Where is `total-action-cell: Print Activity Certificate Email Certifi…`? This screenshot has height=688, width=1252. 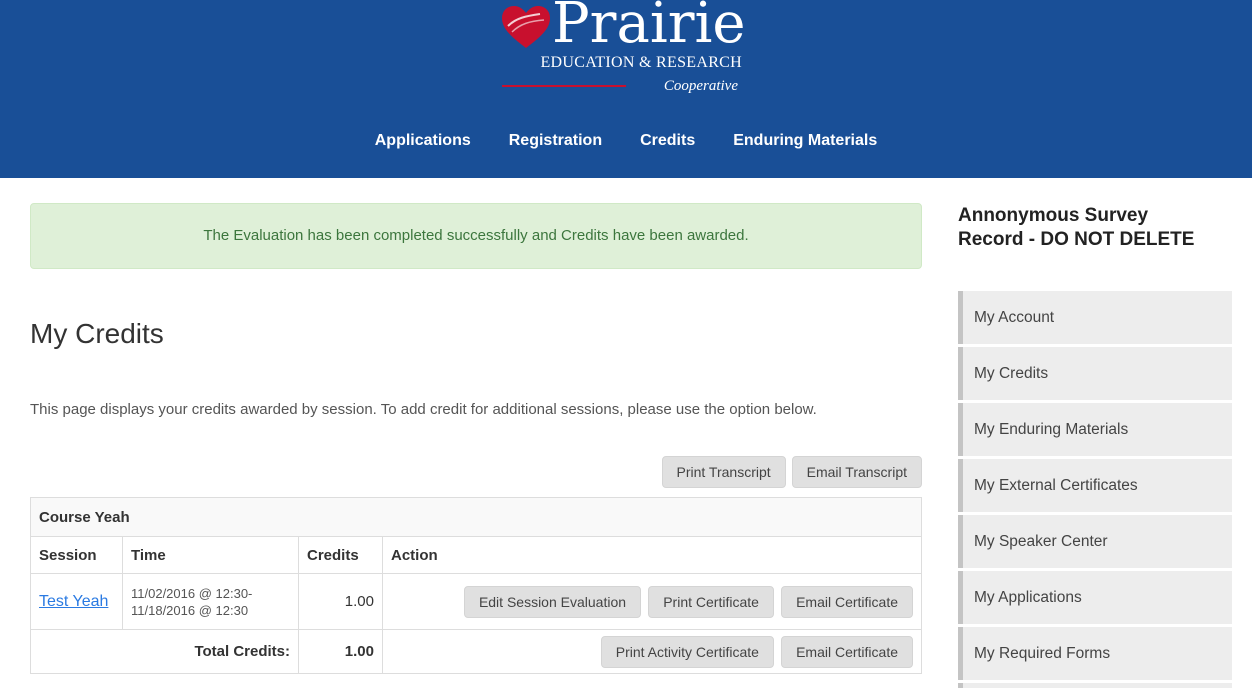 total-action-cell: Print Activity Certificate Email Certifi… is located at coordinates (652, 651).